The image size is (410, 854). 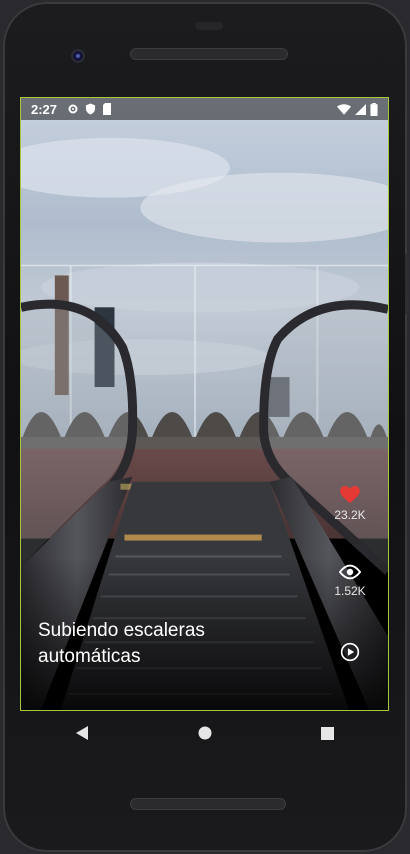 What do you see at coordinates (350, 515) in the screenshot?
I see `like-count: 23.2K` at bounding box center [350, 515].